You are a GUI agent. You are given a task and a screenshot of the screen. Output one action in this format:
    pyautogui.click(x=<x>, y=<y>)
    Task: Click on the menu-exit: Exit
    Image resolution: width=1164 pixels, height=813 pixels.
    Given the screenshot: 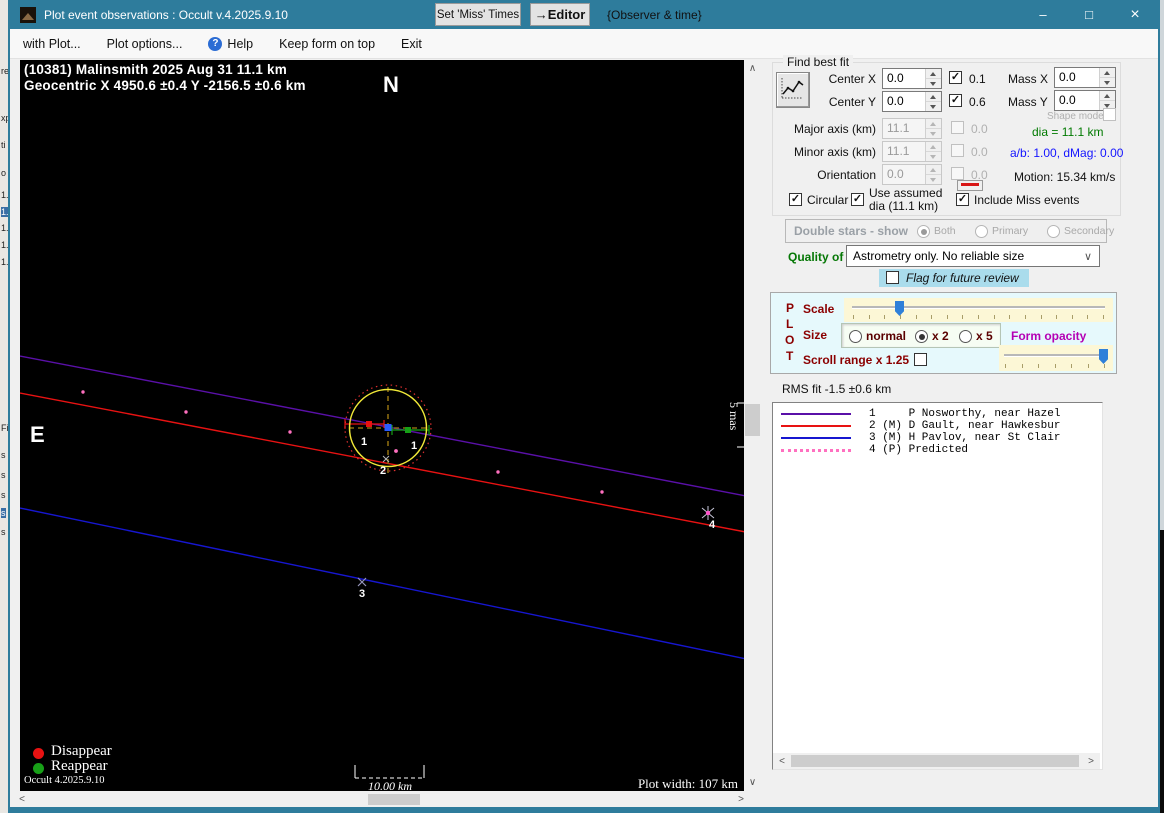 What is the action you would take?
    pyautogui.click(x=411, y=43)
    